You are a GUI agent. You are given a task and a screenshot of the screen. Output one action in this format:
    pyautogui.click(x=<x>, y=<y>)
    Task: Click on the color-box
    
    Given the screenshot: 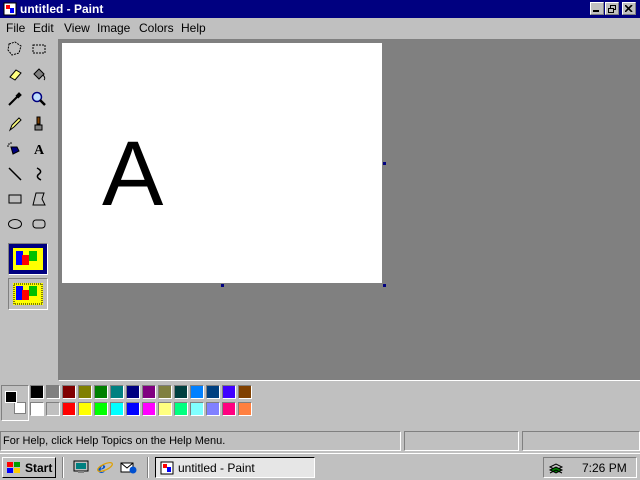 What is the action you would take?
    pyautogui.click(x=320, y=404)
    